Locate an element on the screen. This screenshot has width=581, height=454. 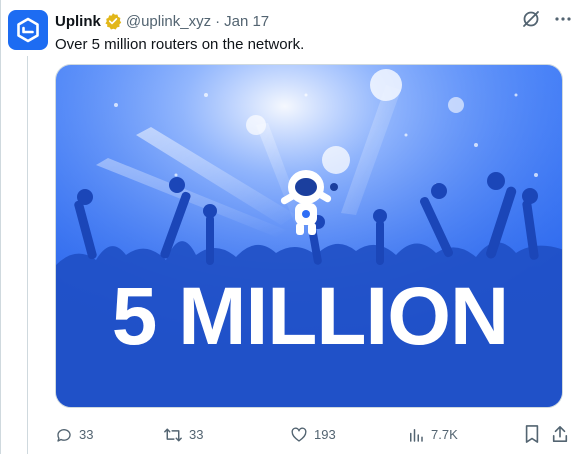
tweet-actions: 33 33 193 7.7K is located at coordinates (312, 435).